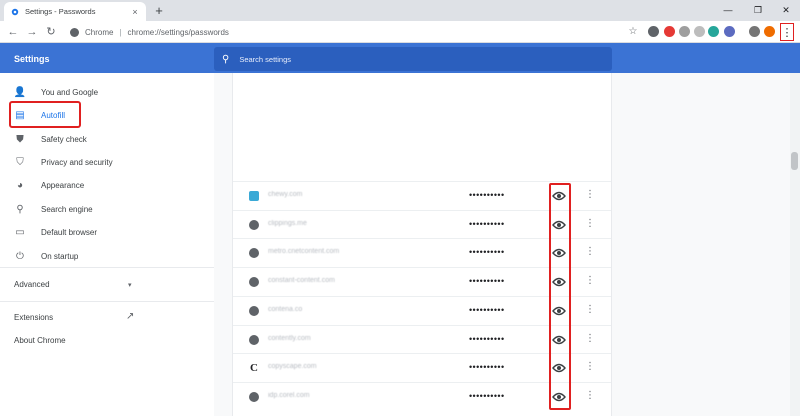 This screenshot has width=800, height=416. I want to click on window-close-button: ✕, so click(786, 10).